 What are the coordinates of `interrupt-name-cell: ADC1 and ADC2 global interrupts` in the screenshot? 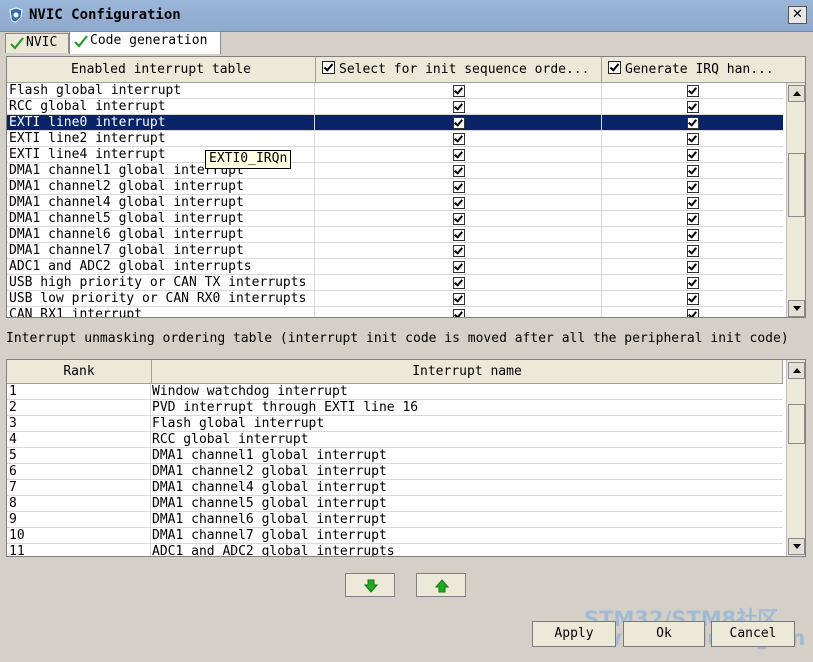 It's located at (273, 550).